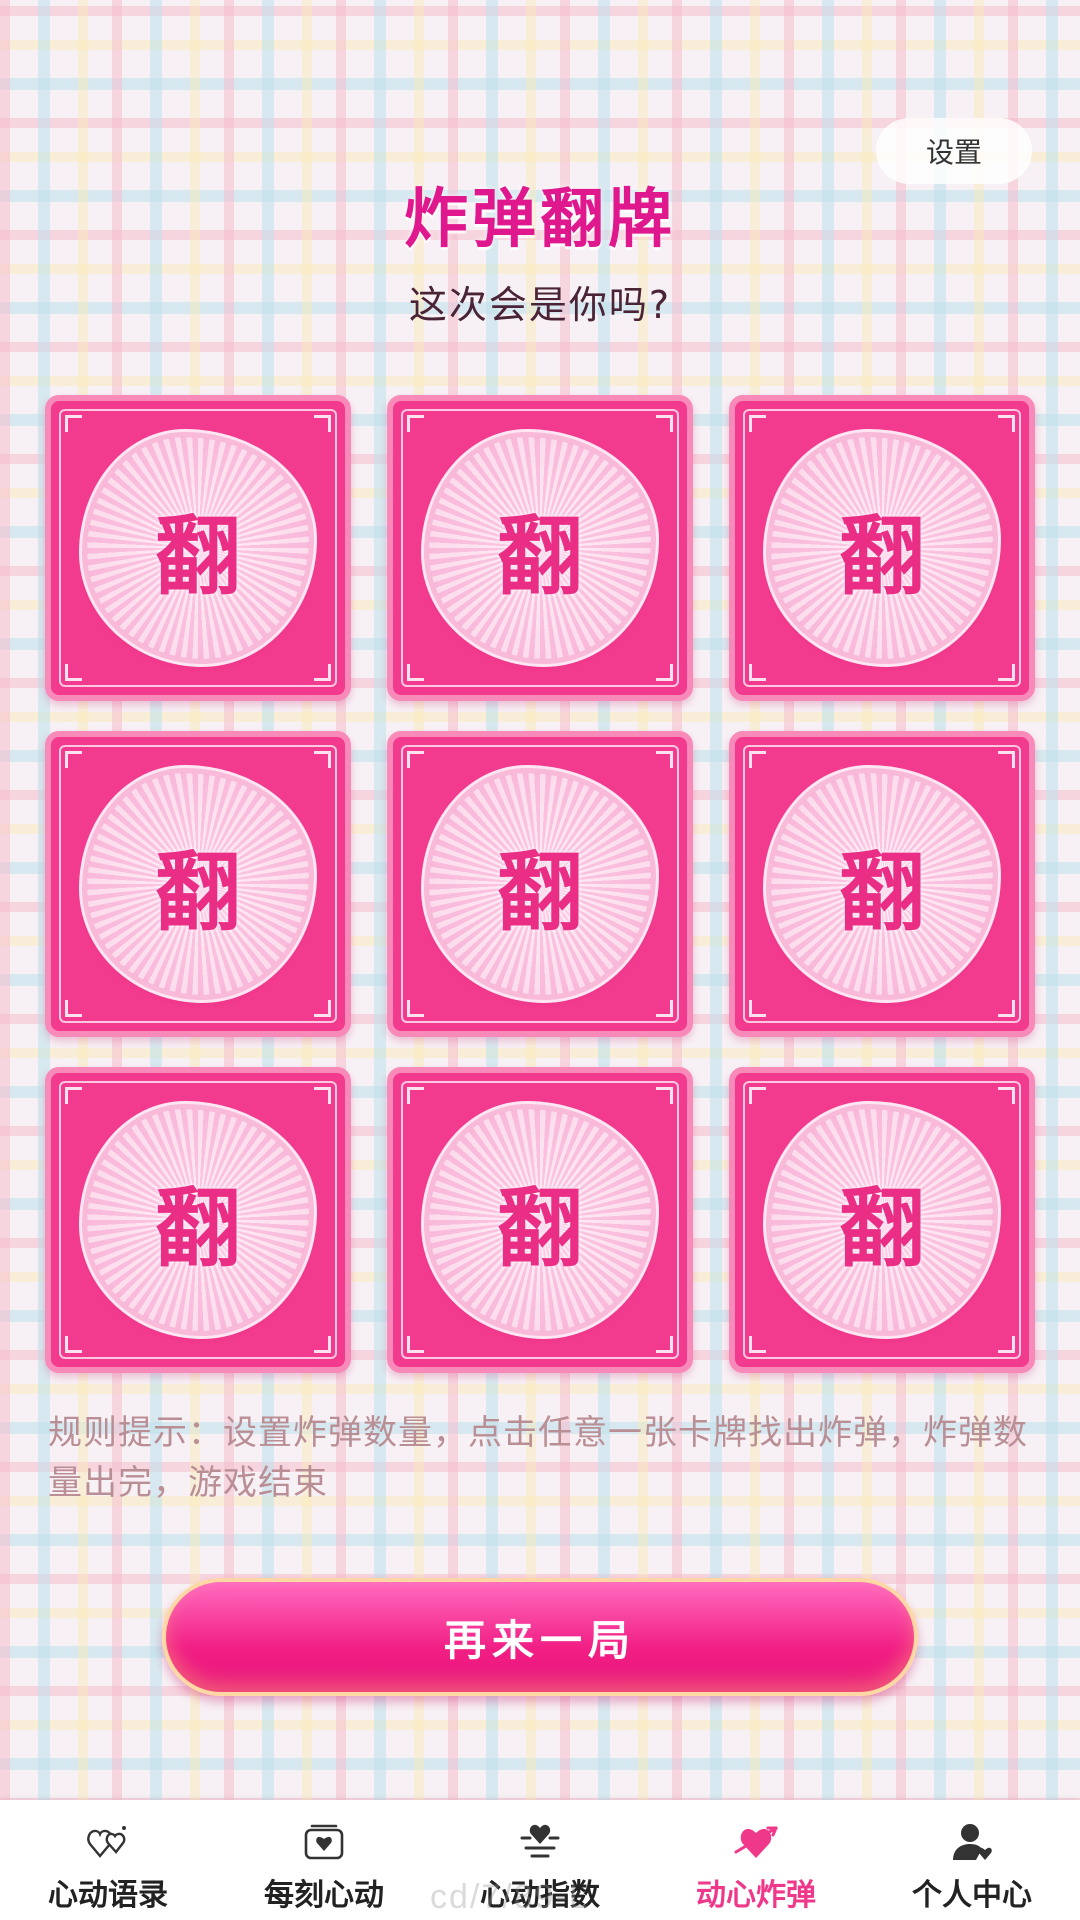 This screenshot has width=1080, height=1920. Describe the element at coordinates (972, 1842) in the screenshot. I see `user-icon` at that location.